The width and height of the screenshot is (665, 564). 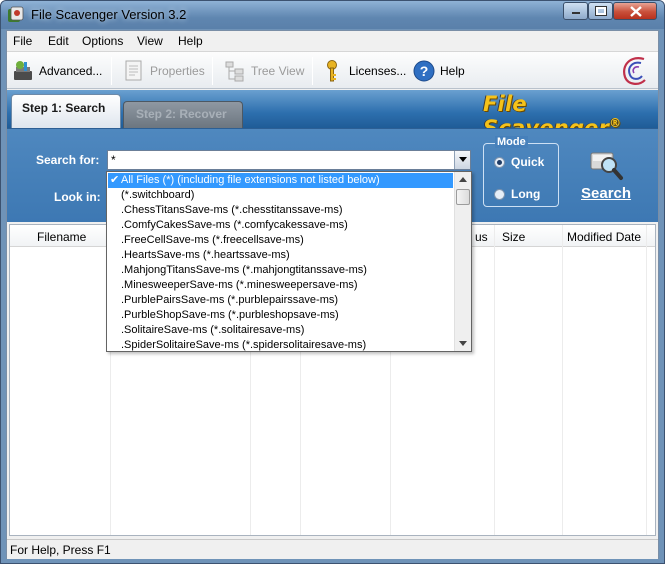 I want to click on column-filename: Filename, so click(x=61, y=237).